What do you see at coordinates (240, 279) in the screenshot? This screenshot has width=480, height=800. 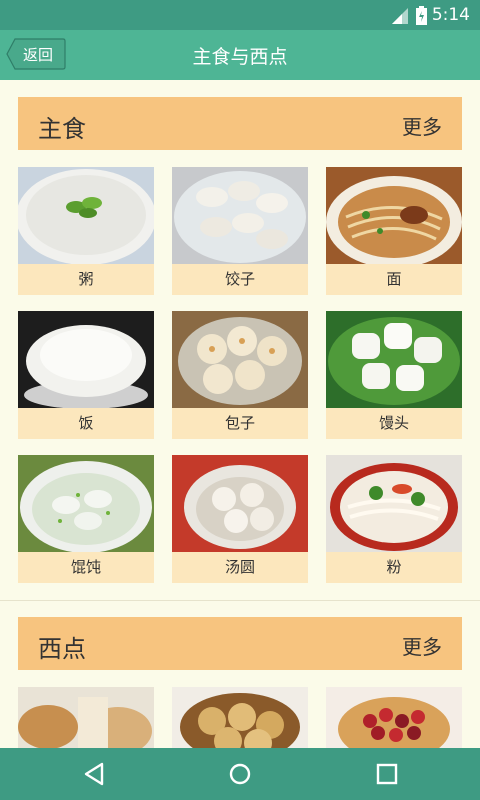 I see `food-label: 饺子` at bounding box center [240, 279].